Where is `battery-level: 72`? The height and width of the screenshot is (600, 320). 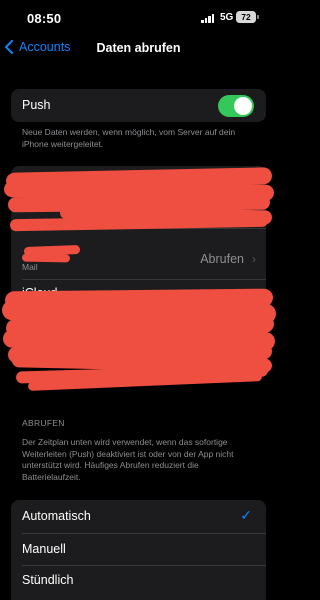
battery-level: 72 is located at coordinates (246, 17).